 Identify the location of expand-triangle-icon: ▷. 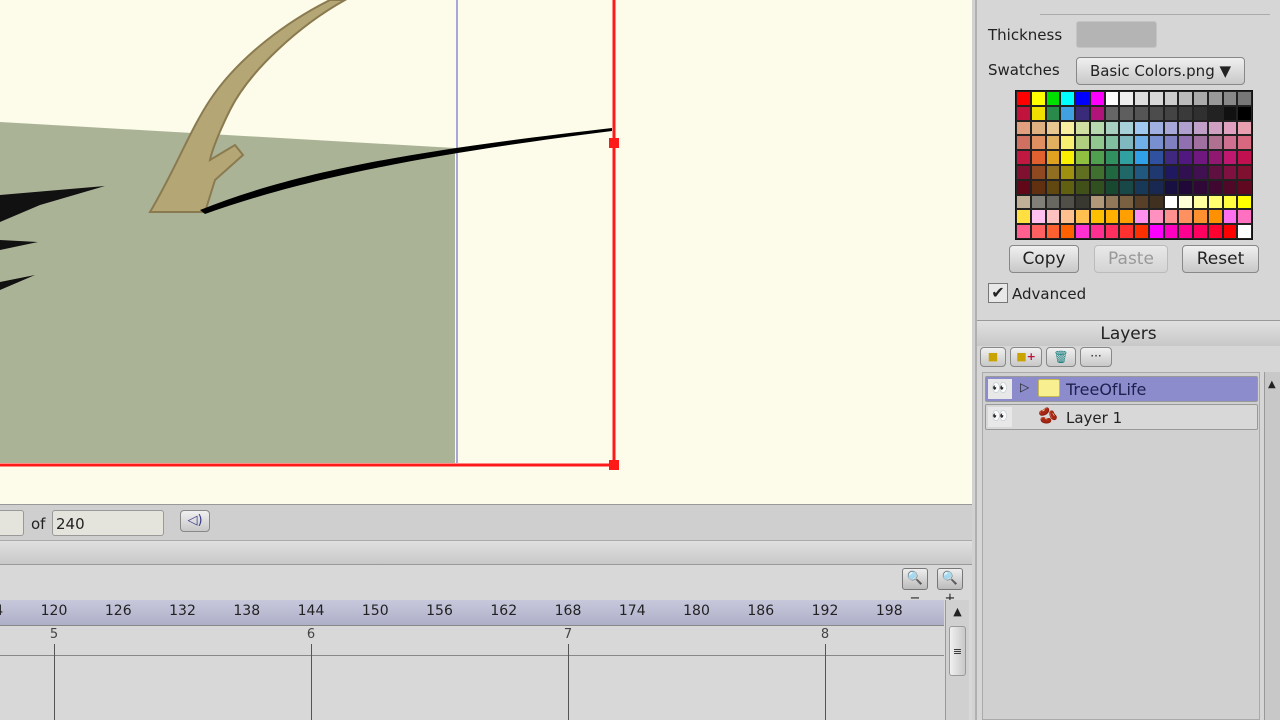
(1024, 387).